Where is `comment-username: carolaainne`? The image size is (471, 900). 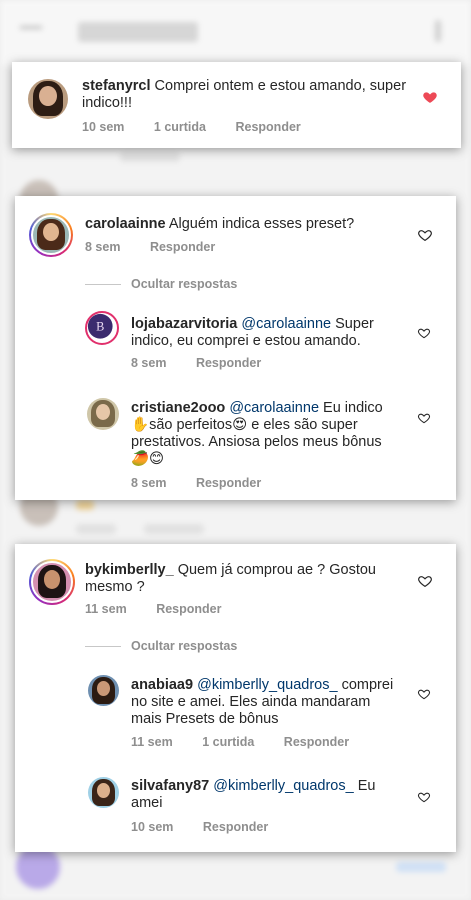
comment-username: carolaainne is located at coordinates (125, 224).